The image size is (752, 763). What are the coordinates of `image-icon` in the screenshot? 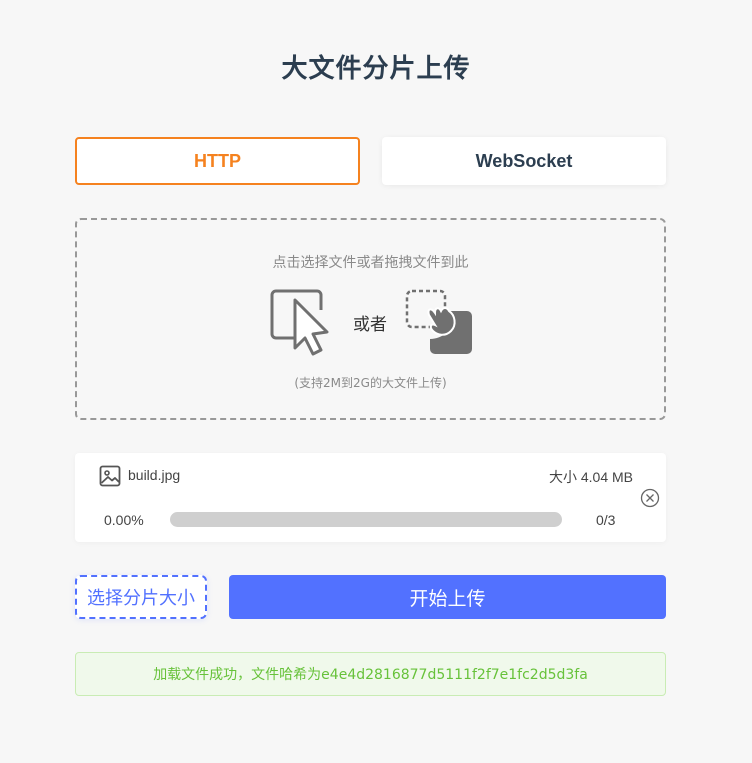 It's located at (110, 476).